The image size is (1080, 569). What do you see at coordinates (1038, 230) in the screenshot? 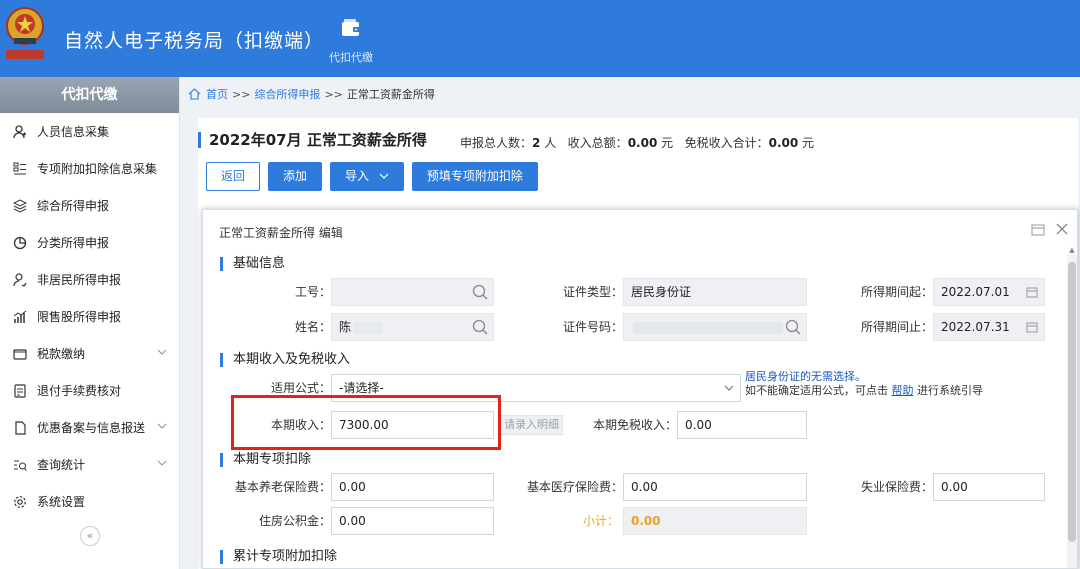
I see `maximize-icon` at bounding box center [1038, 230].